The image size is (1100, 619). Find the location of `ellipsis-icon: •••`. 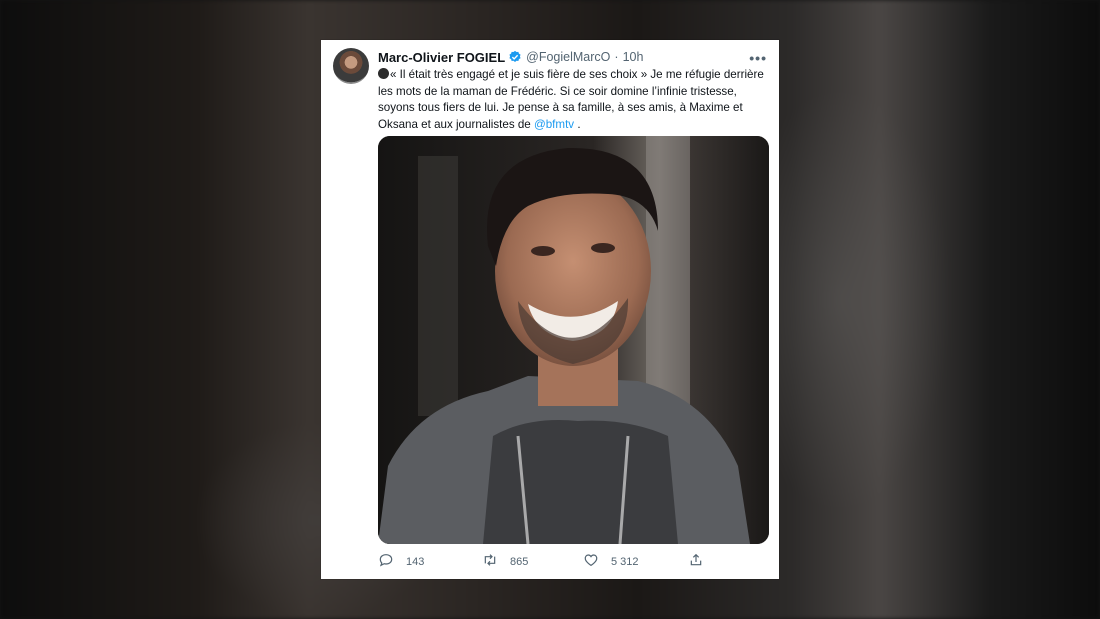

ellipsis-icon: ••• is located at coordinates (758, 58).